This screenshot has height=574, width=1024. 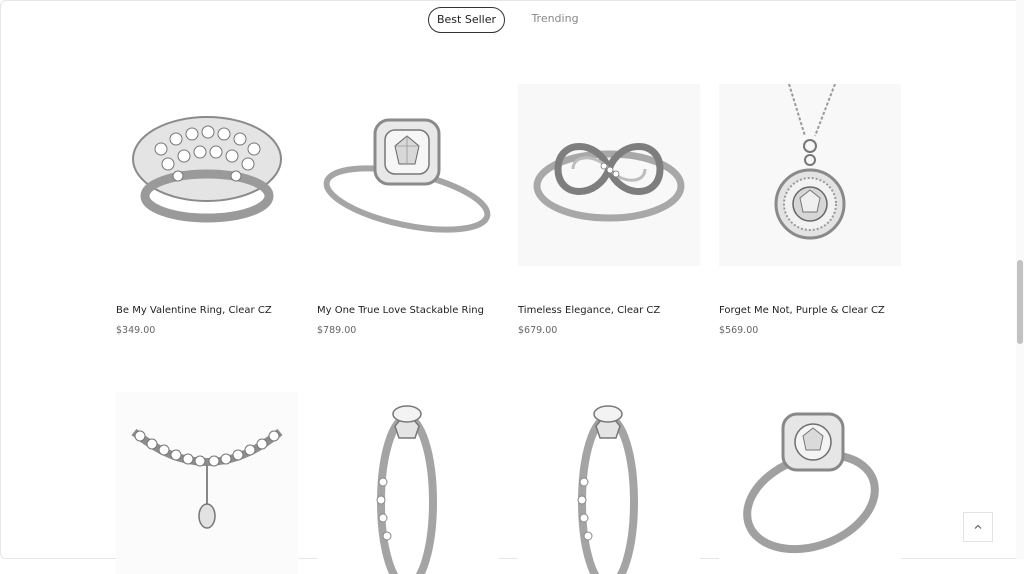 What do you see at coordinates (136, 330) in the screenshot?
I see `product-price: $349.00` at bounding box center [136, 330].